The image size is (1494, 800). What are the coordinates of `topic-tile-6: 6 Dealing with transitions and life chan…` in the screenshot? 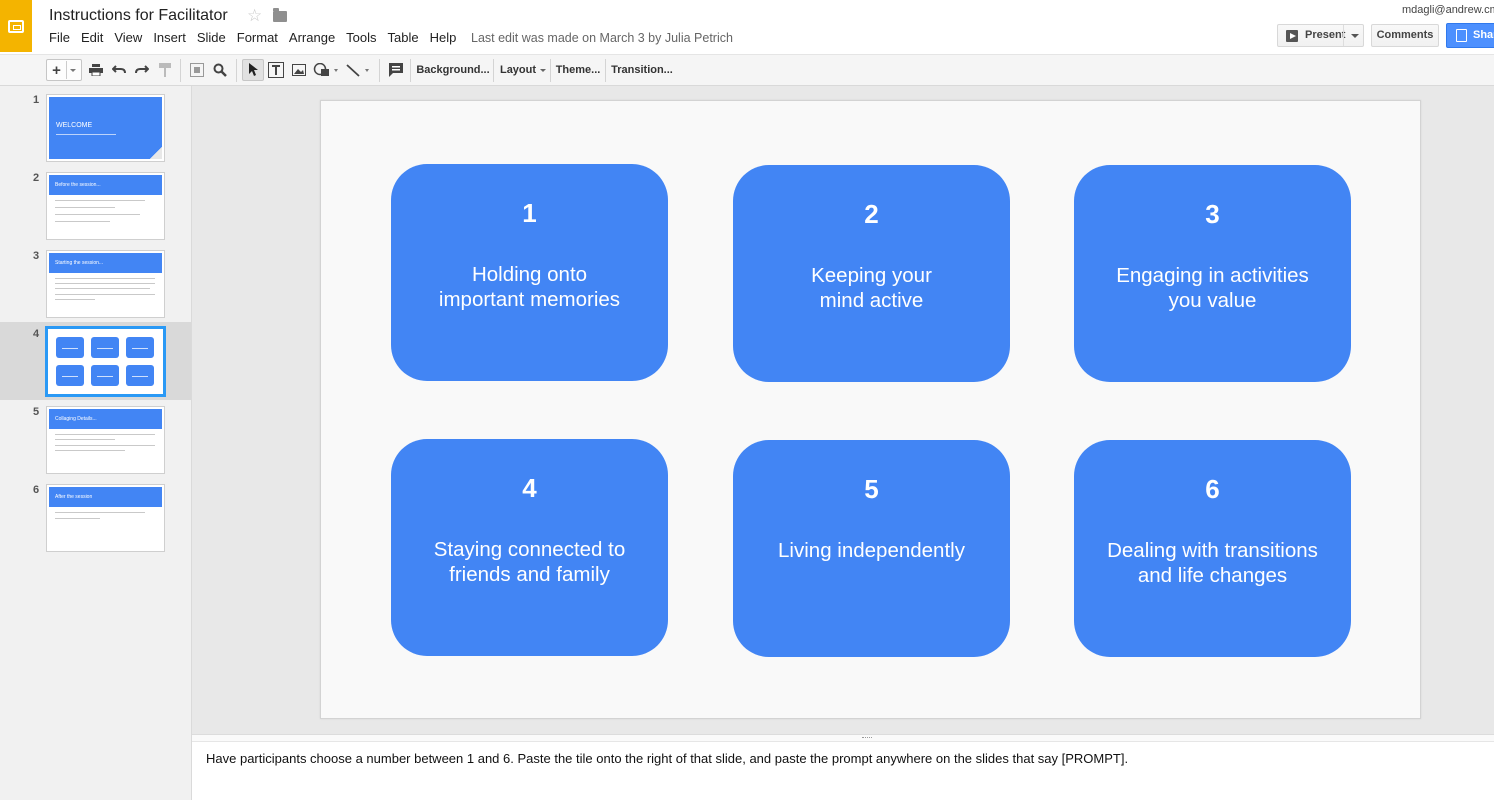 It's located at (1212, 548).